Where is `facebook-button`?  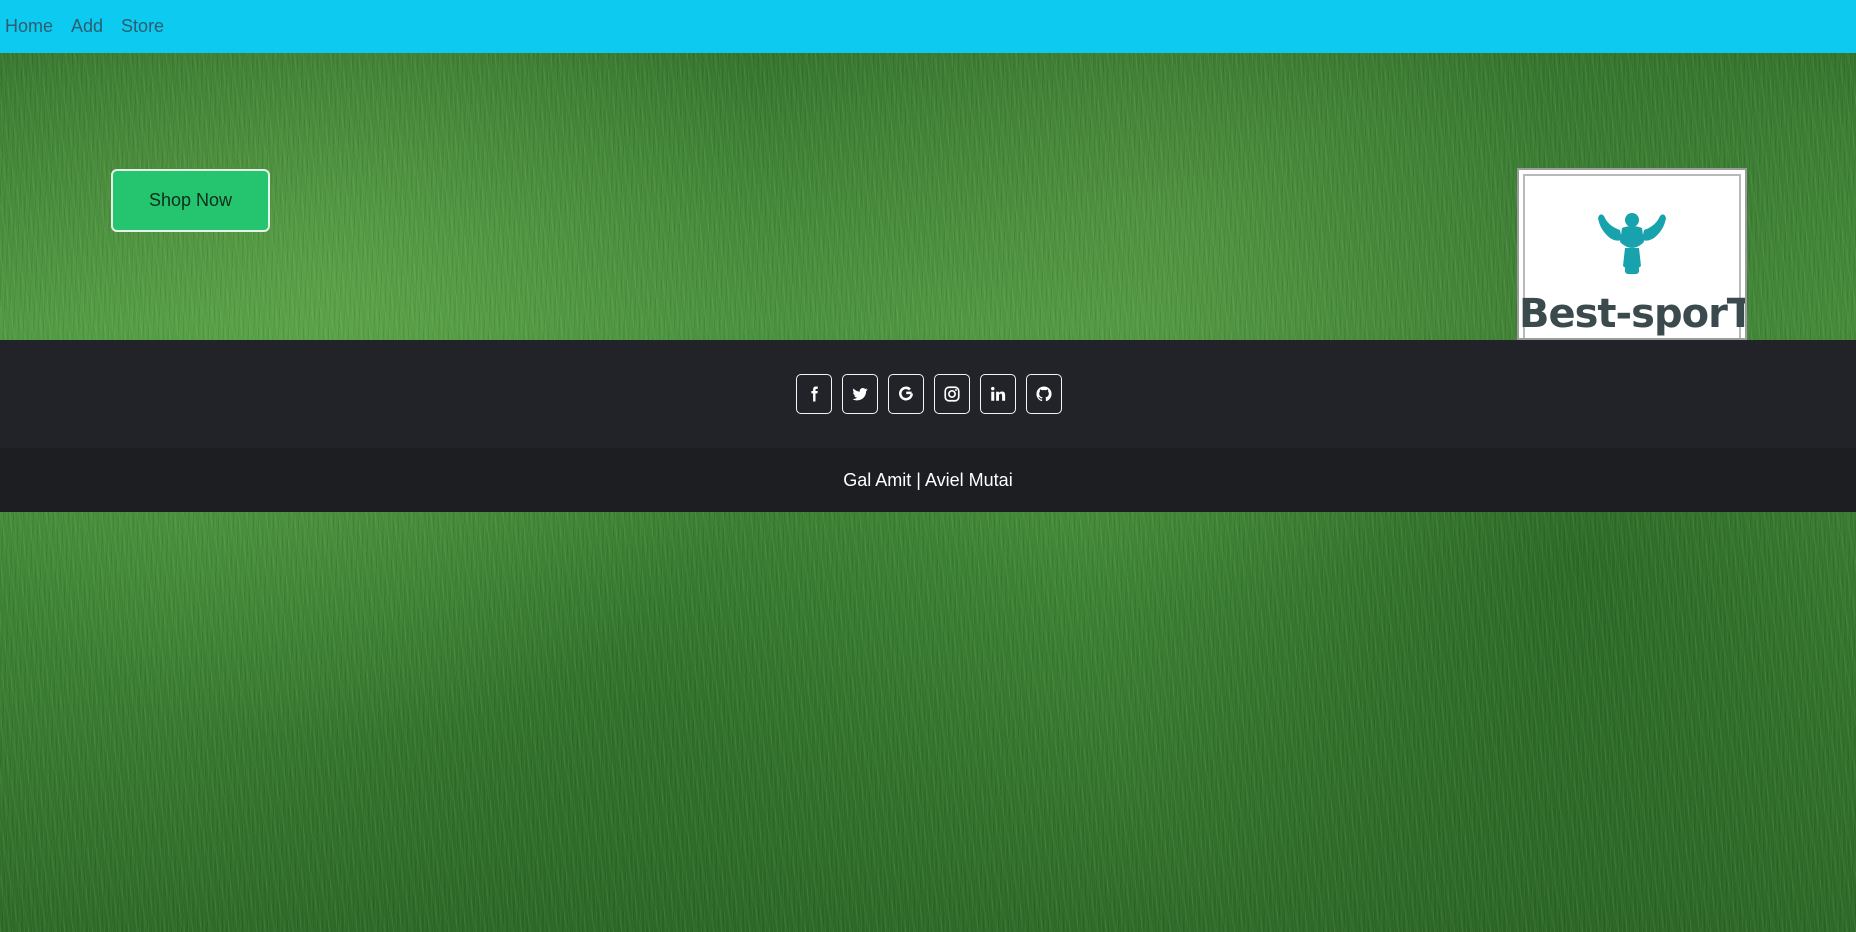 facebook-button is located at coordinates (813, 394).